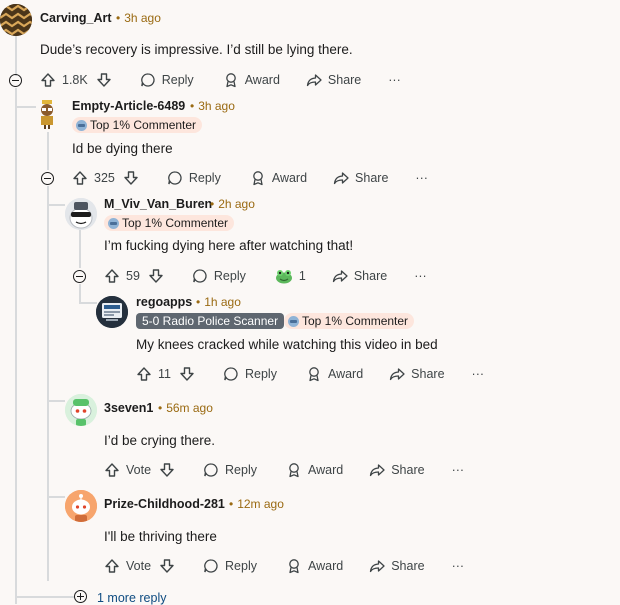  Describe the element at coordinates (104, 178) in the screenshot. I see `vote-count: 325` at that location.